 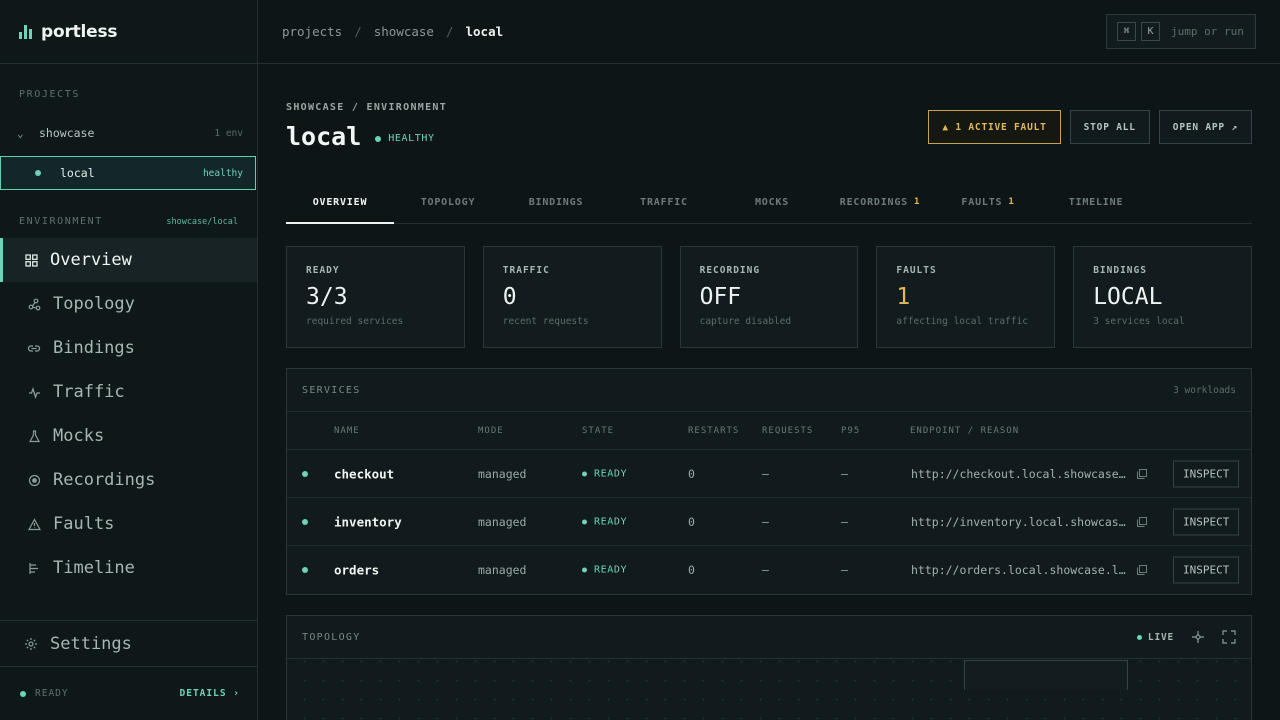 What do you see at coordinates (128, 221) in the screenshot?
I see `environment-header: ENVIRONMENT showcase/local` at bounding box center [128, 221].